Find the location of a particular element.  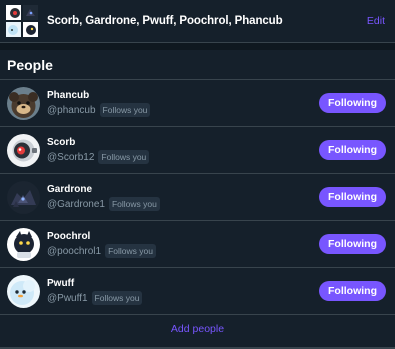

poochrol-avatar is located at coordinates (23, 244).